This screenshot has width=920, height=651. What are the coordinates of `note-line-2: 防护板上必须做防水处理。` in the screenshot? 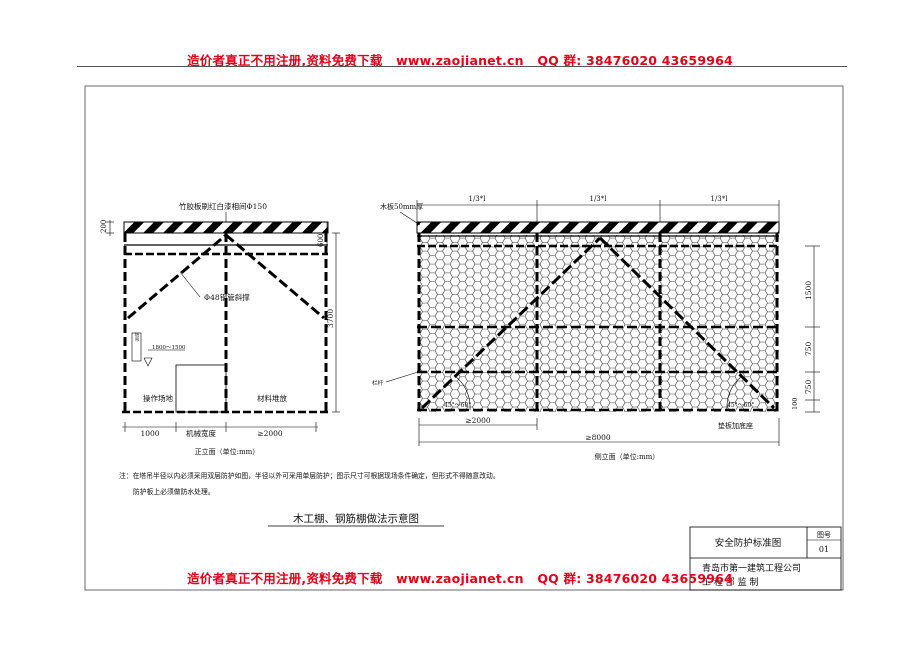 It's located at (174, 491).